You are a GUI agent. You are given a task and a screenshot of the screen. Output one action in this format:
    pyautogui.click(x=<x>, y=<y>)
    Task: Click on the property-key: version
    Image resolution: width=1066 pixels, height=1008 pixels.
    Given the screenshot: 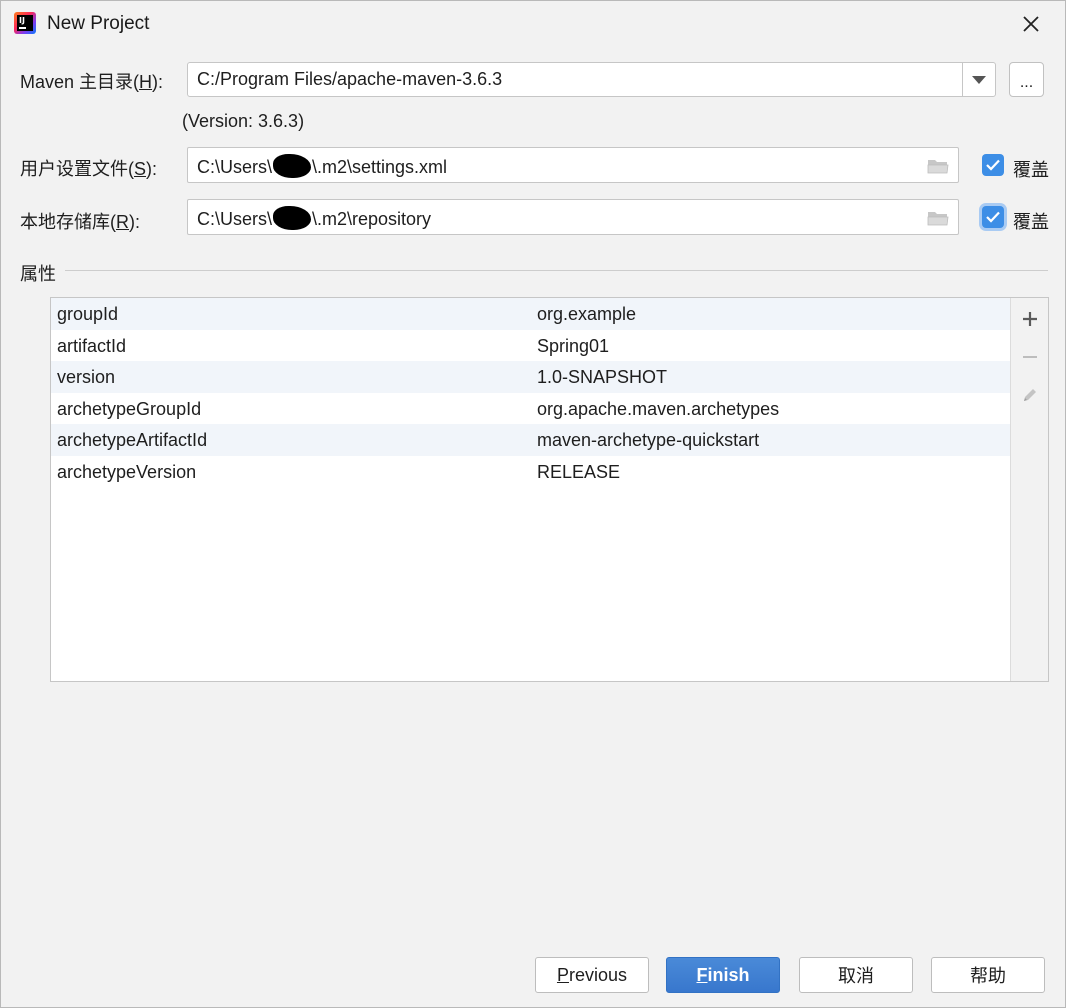 What is the action you would take?
    pyautogui.click(x=86, y=377)
    